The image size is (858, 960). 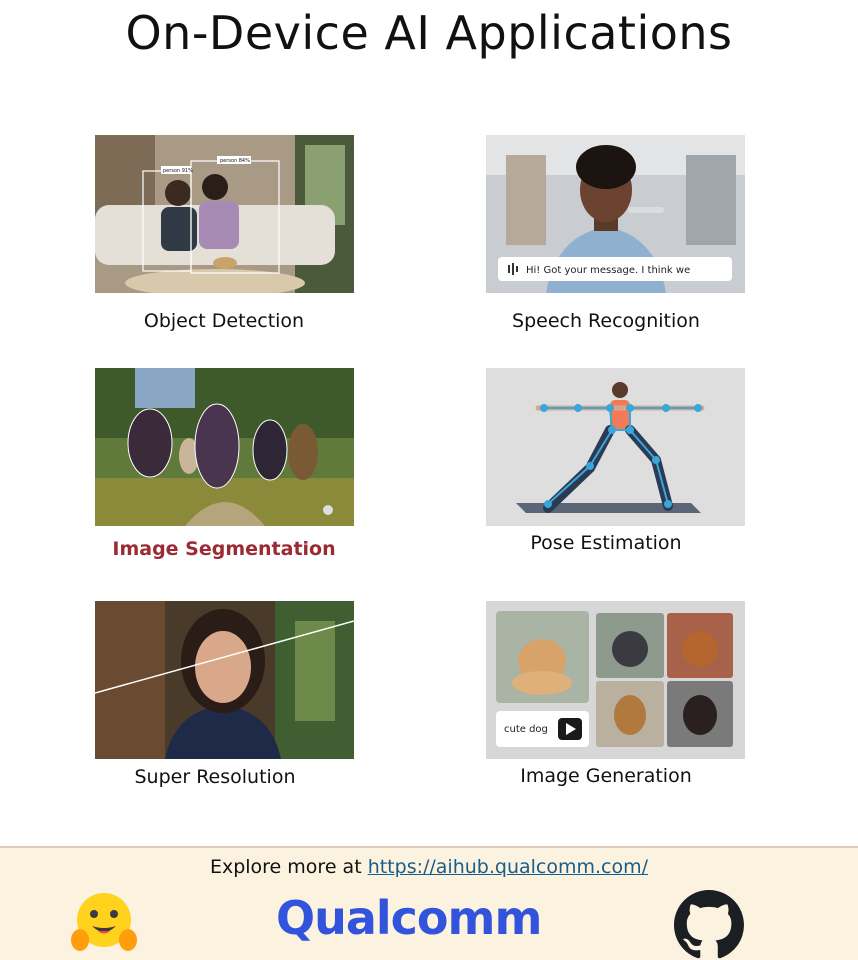 What do you see at coordinates (606, 543) in the screenshot?
I see `label-pose-estimation: Pose Estimation` at bounding box center [606, 543].